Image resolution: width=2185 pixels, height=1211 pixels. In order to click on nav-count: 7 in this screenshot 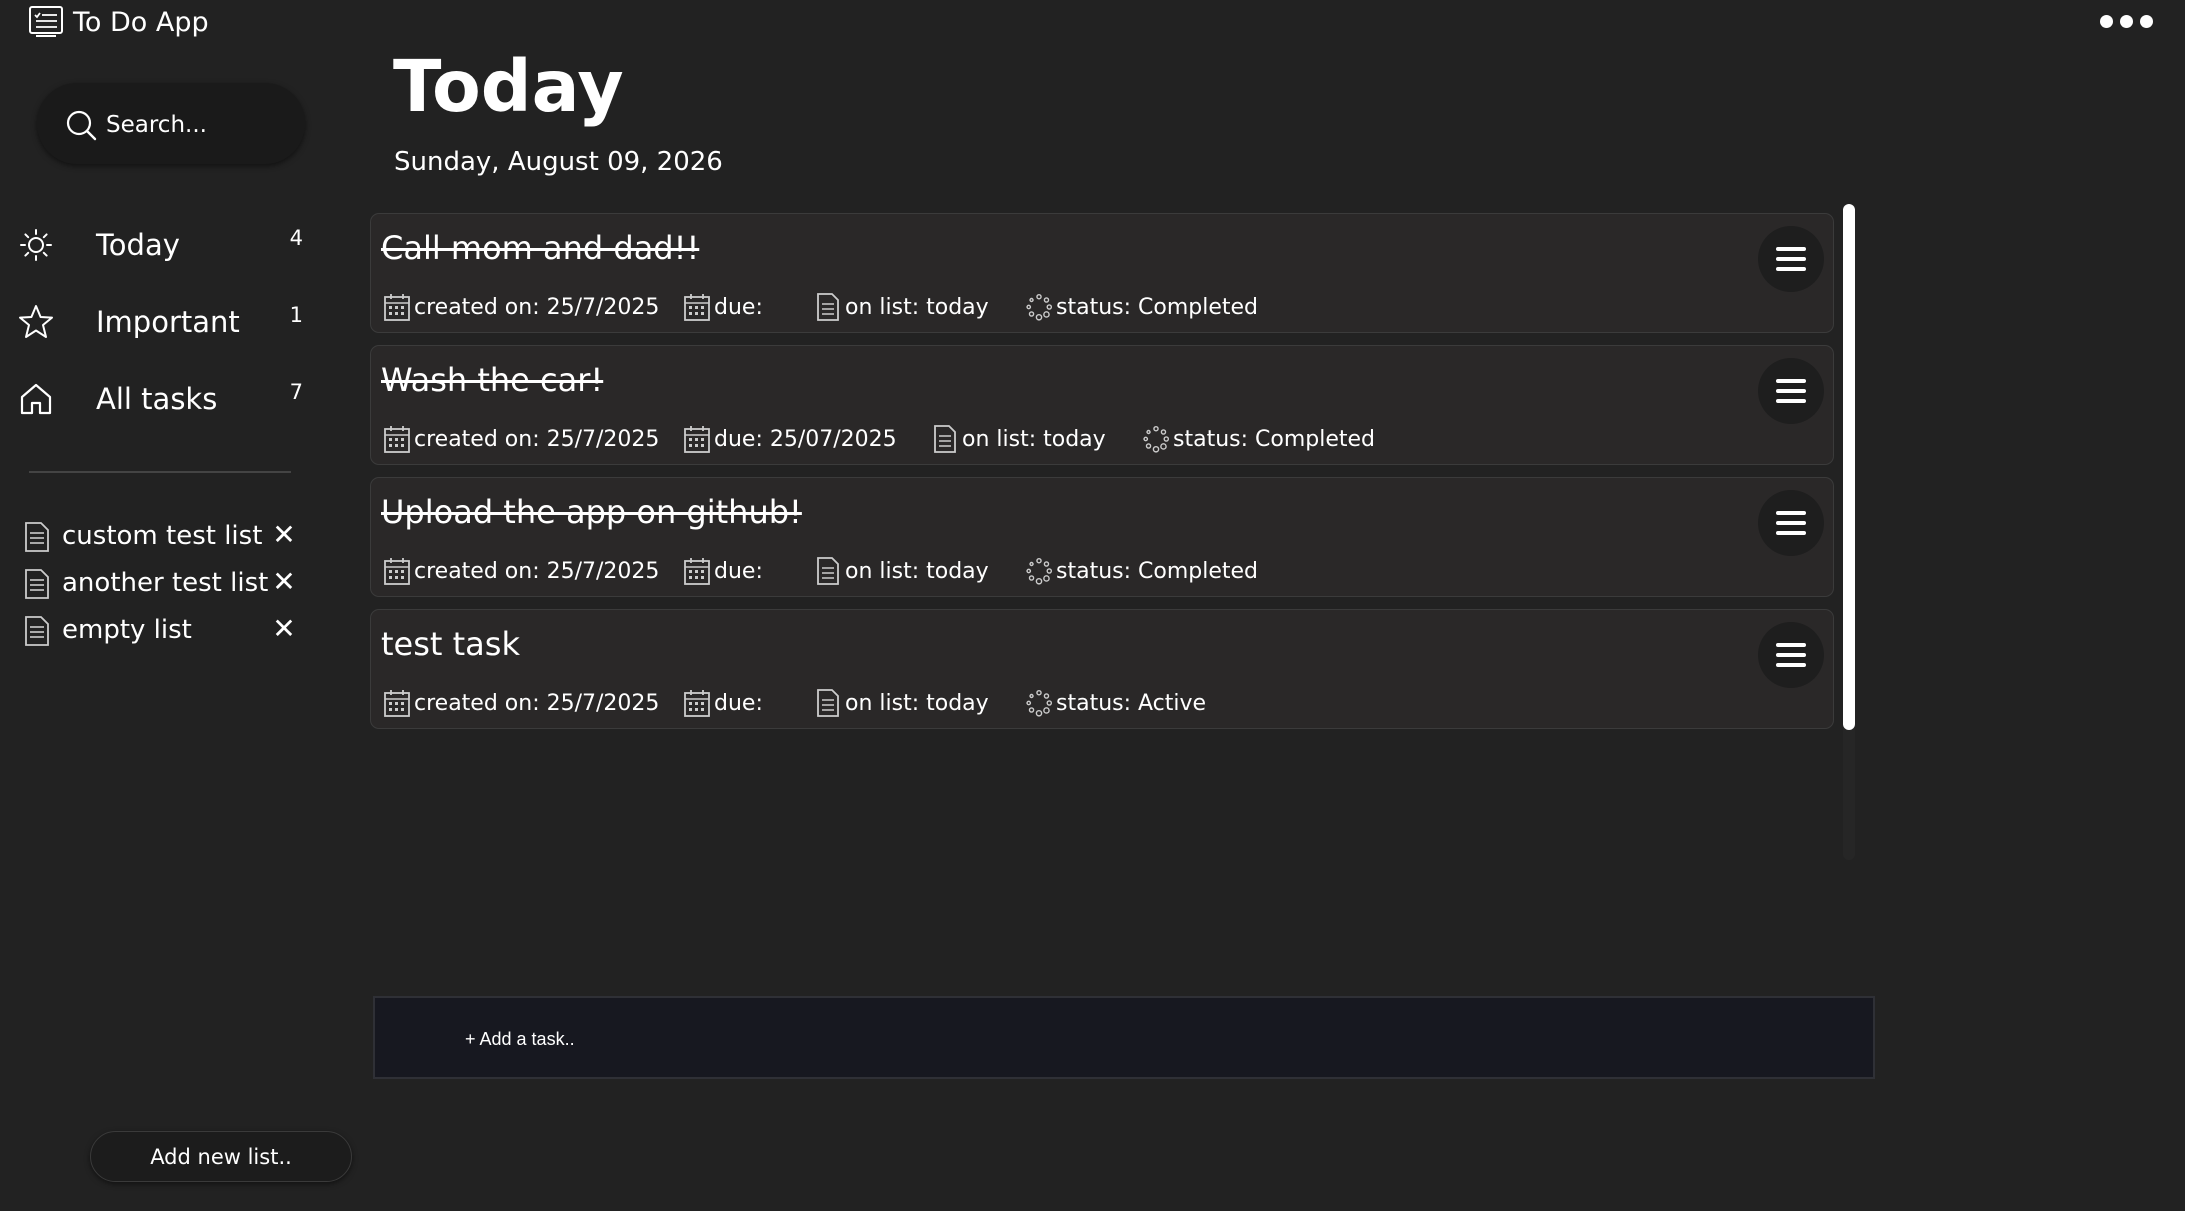, I will do `click(296, 392)`.